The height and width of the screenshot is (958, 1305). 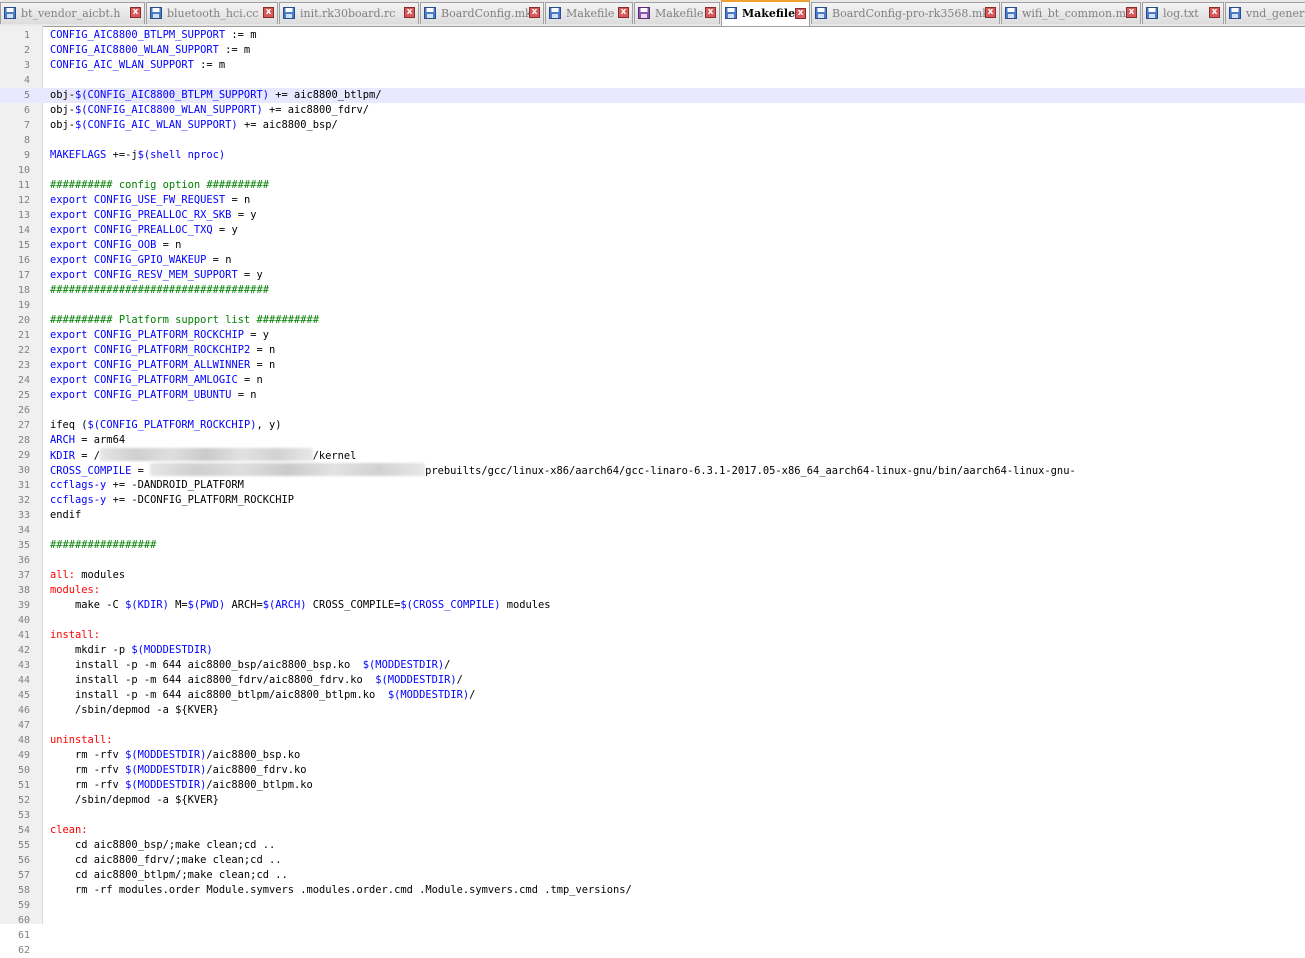 I want to click on tab-log-txt: log.txt x, so click(x=1183, y=13).